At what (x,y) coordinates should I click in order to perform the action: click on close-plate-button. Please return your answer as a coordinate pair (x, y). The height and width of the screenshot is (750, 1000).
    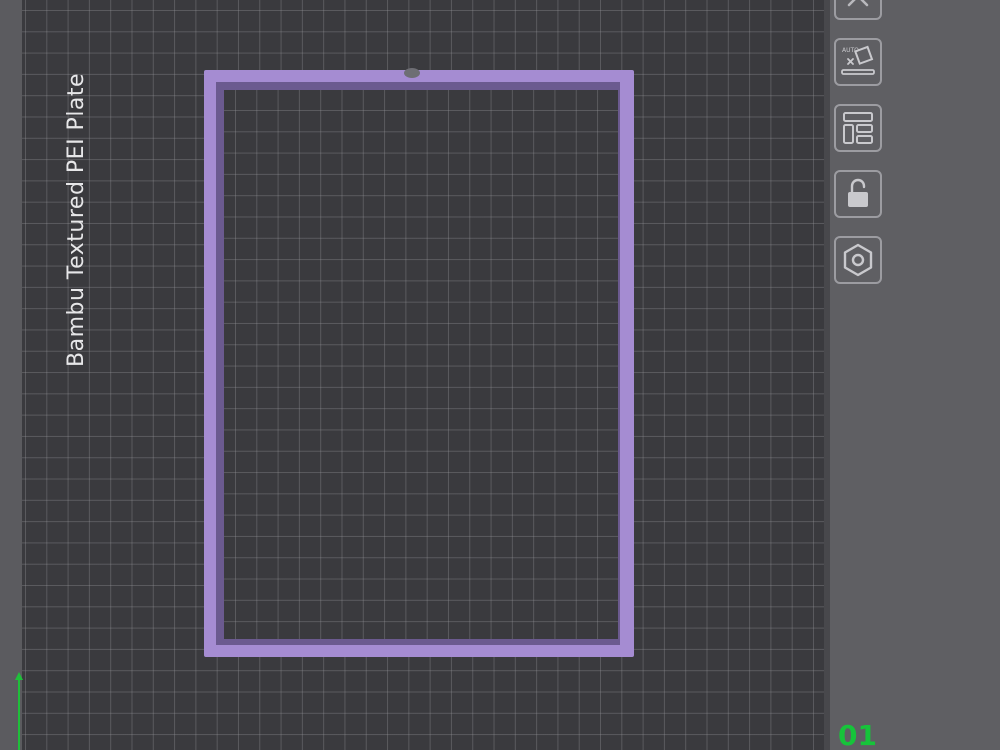
    Looking at the image, I should click on (858, 10).